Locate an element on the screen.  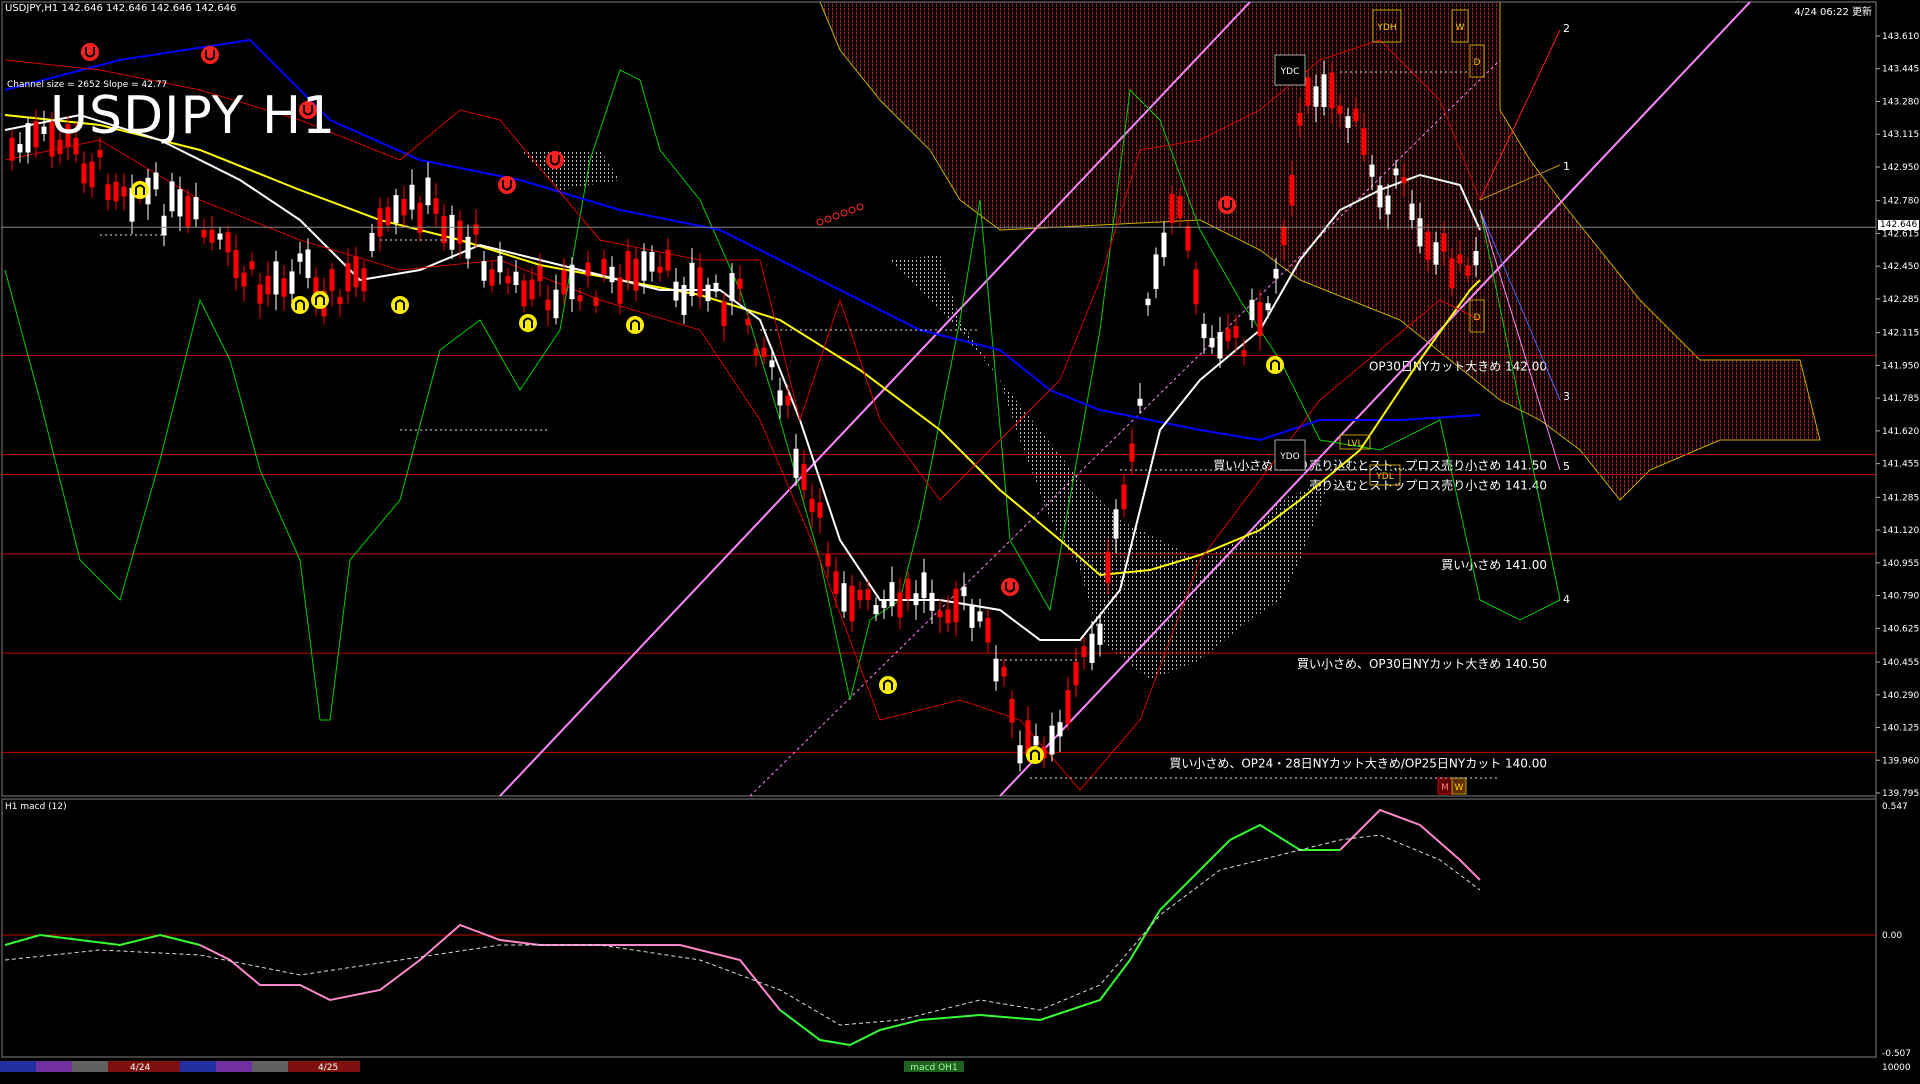
date-label: 4/24 is located at coordinates (140, 1068).